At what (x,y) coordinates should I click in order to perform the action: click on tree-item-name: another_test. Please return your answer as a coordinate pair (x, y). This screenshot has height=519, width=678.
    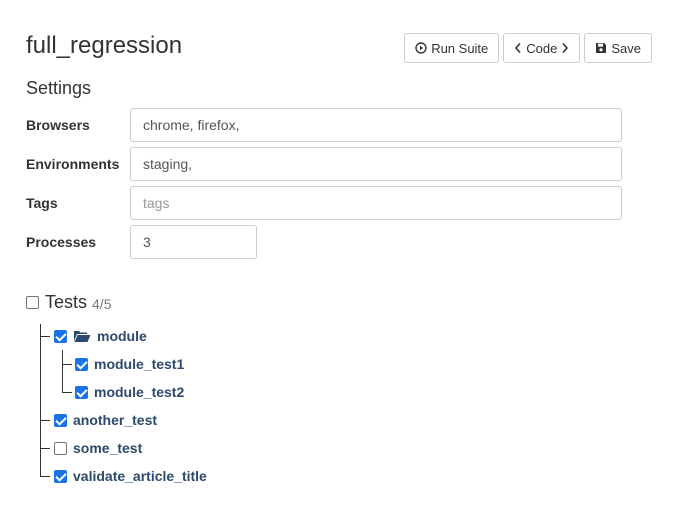
    Looking at the image, I should click on (115, 420).